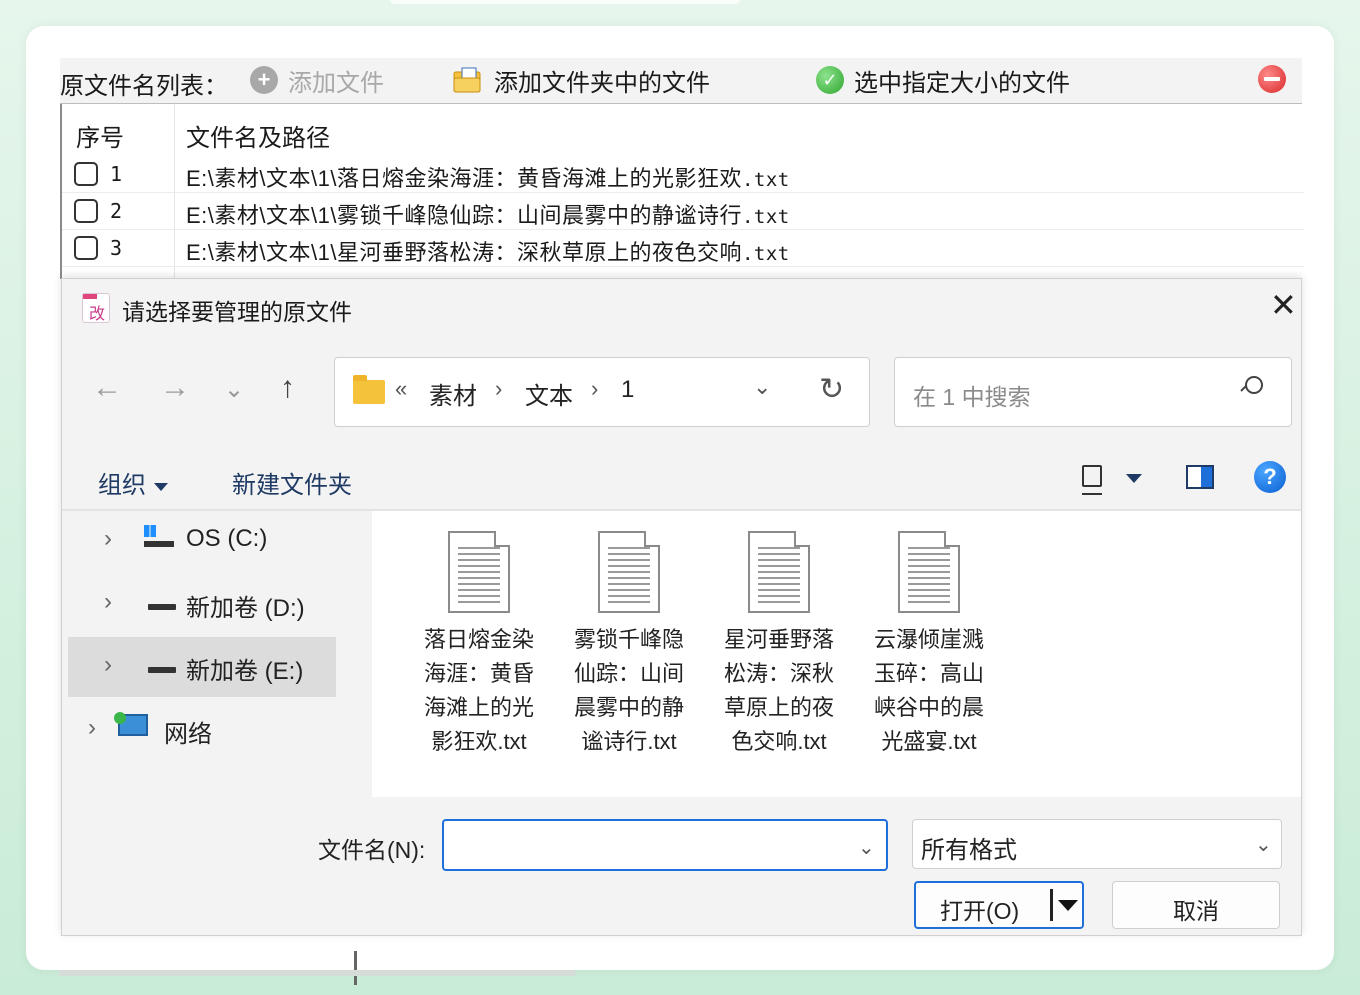 The height and width of the screenshot is (995, 1360). I want to click on select-by-size-button: ✓ 选中指定大小的文件, so click(943, 80).